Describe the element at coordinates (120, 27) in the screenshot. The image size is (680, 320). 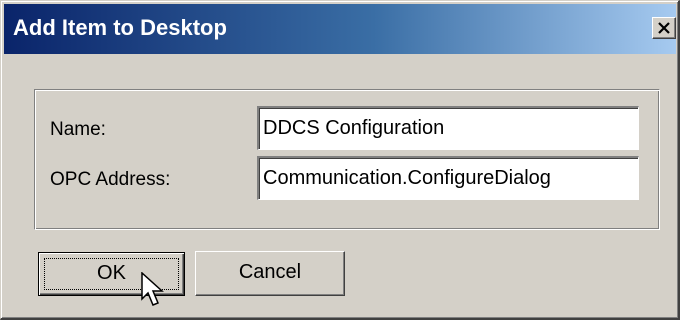
I see `window-title: Add Item to Desktop` at that location.